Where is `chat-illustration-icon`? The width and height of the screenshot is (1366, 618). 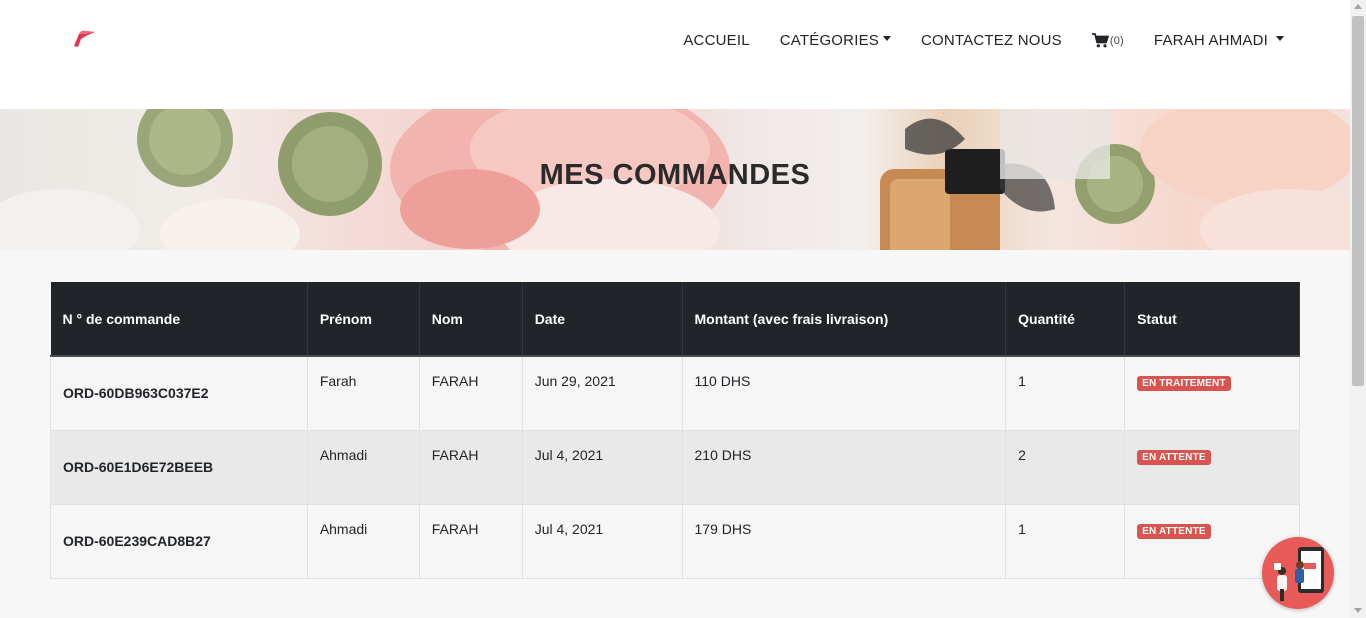 chat-illustration-icon is located at coordinates (1299, 574).